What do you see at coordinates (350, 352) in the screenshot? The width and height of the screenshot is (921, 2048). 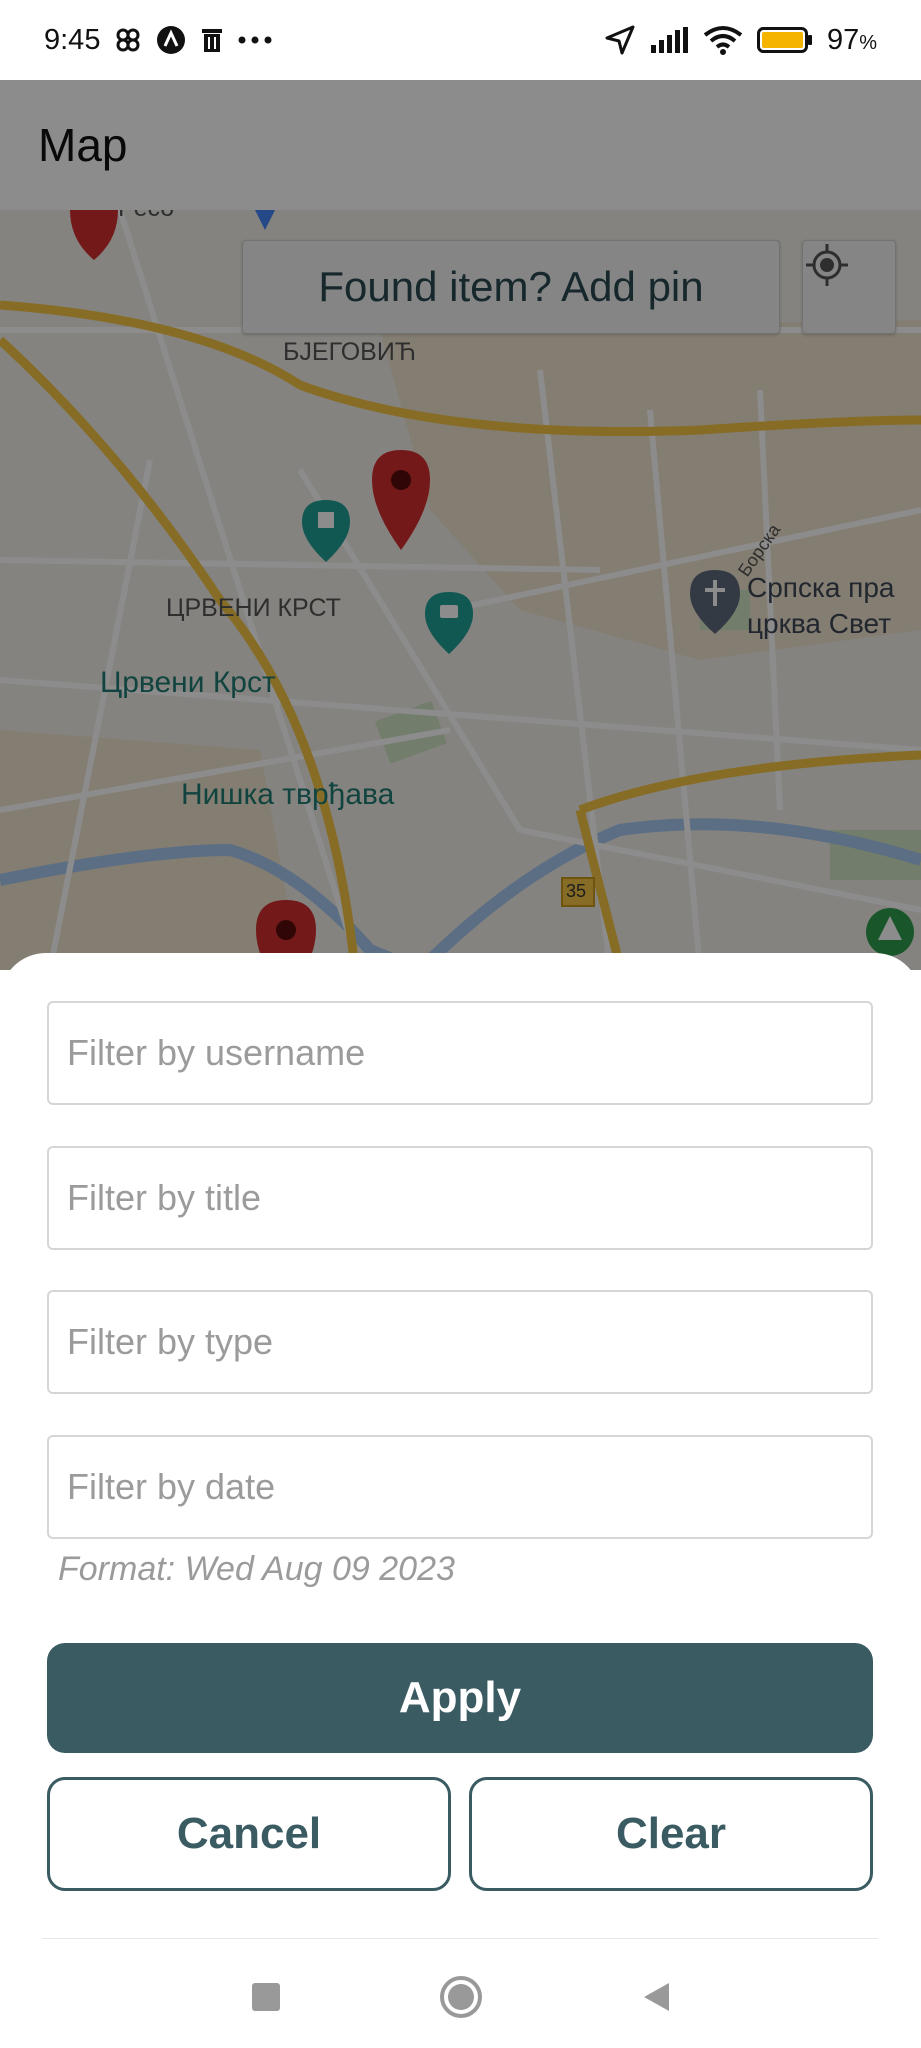 I see `map-label-bjegovic: БЈЕГОВИЋ` at bounding box center [350, 352].